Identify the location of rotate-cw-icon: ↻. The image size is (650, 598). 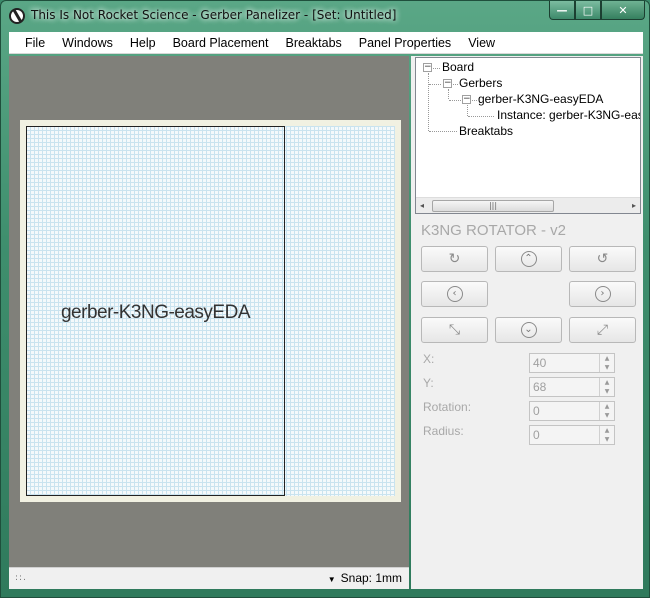
(454, 259).